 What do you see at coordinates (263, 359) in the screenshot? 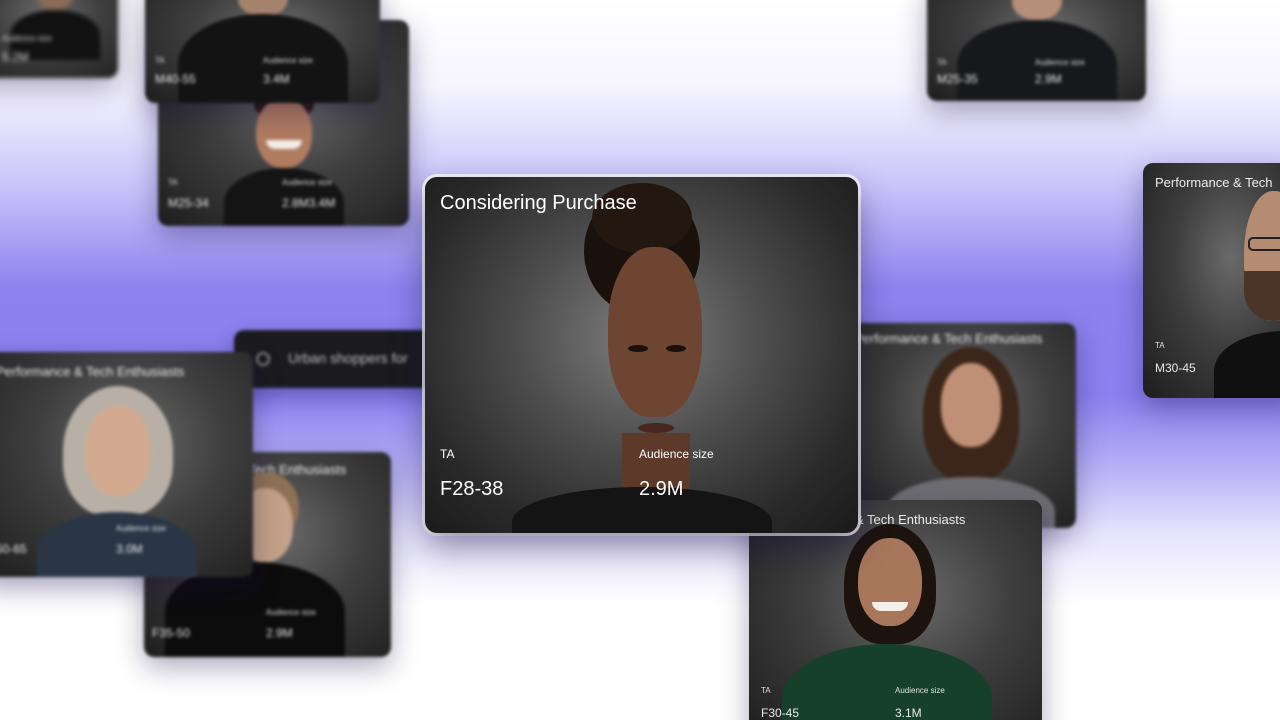
I see `search-icon` at bounding box center [263, 359].